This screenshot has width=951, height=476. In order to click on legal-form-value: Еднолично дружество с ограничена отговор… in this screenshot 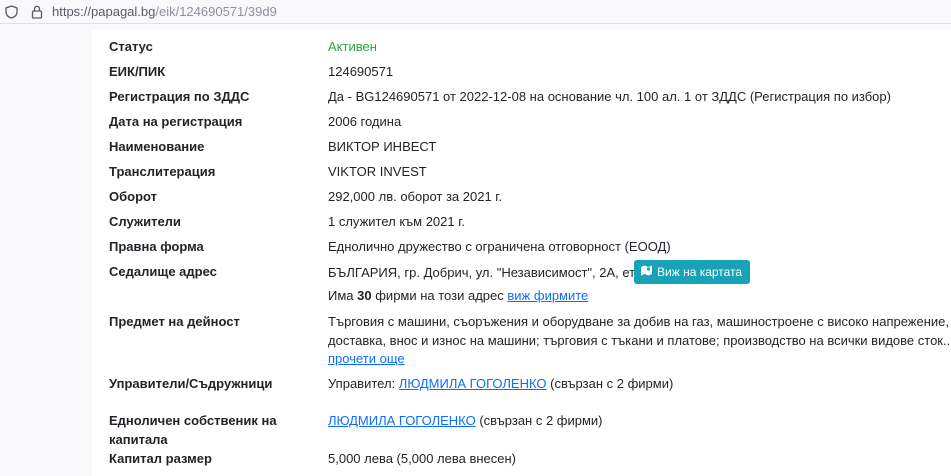, I will do `click(499, 246)`.